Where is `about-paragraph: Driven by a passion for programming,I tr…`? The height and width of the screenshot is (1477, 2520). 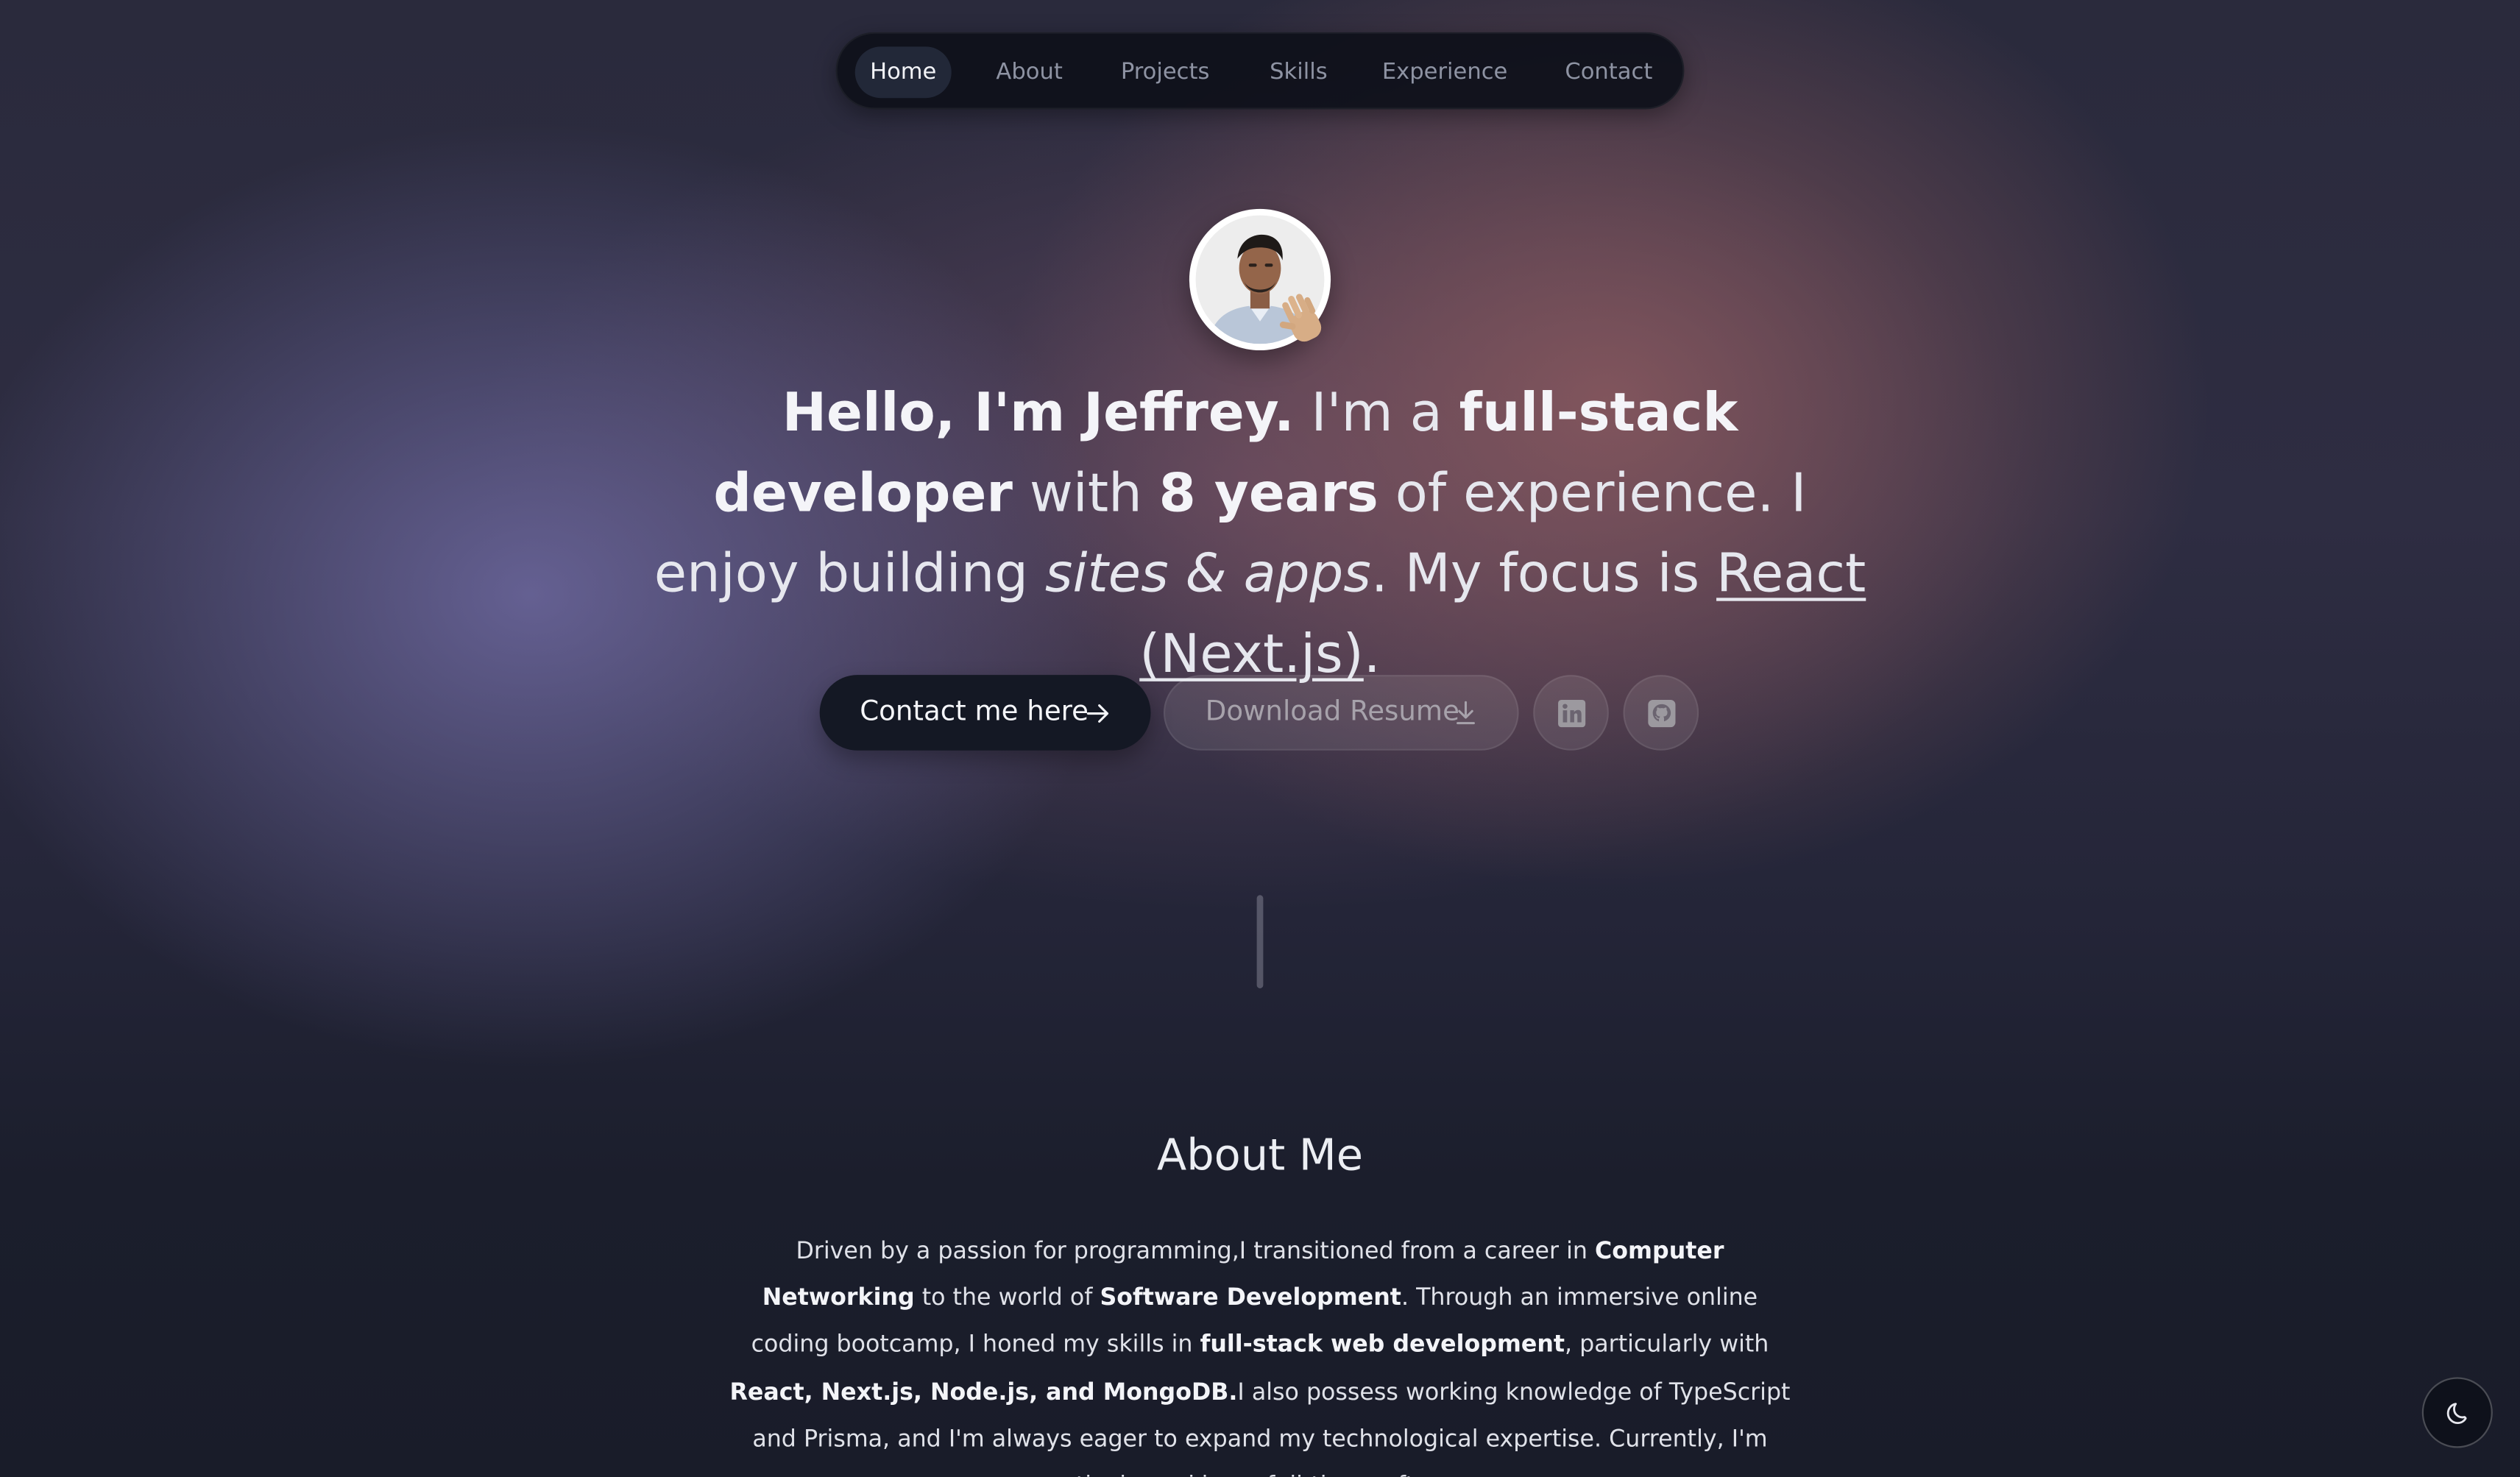
about-paragraph: Driven by a passion for programming,I tr… is located at coordinates (1260, 1353).